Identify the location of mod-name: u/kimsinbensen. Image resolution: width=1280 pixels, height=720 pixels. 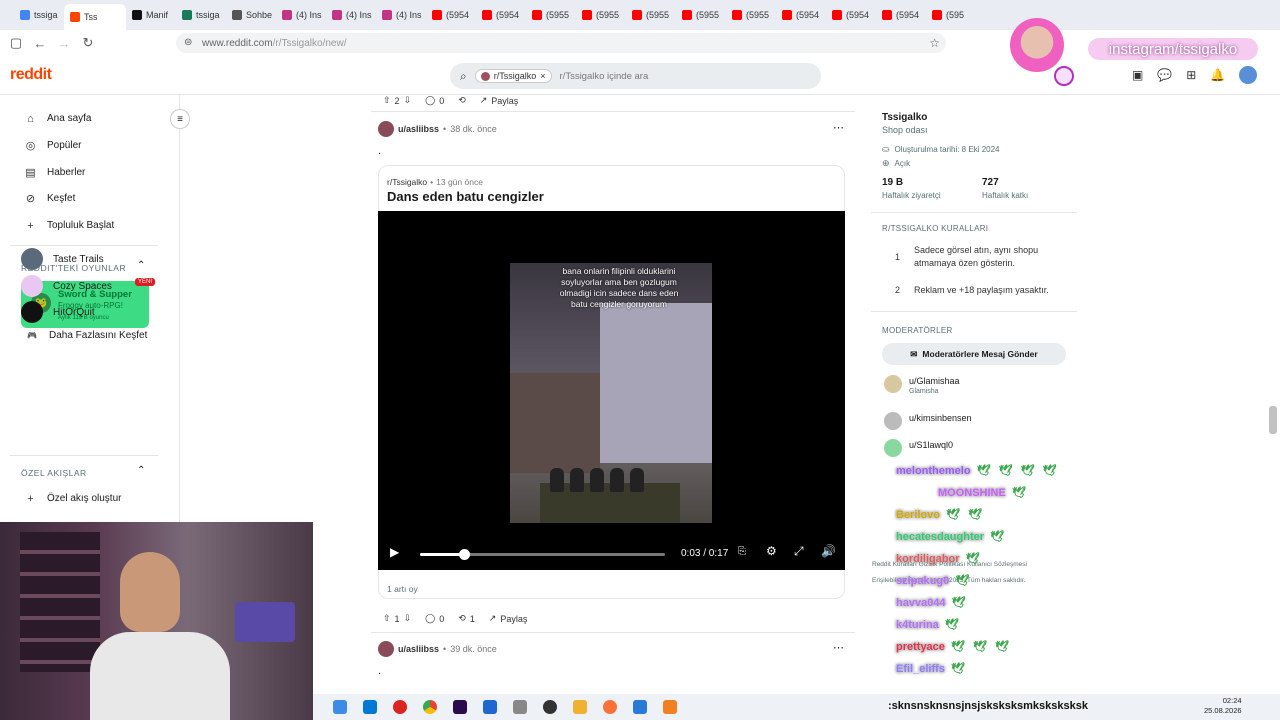
(940, 418).